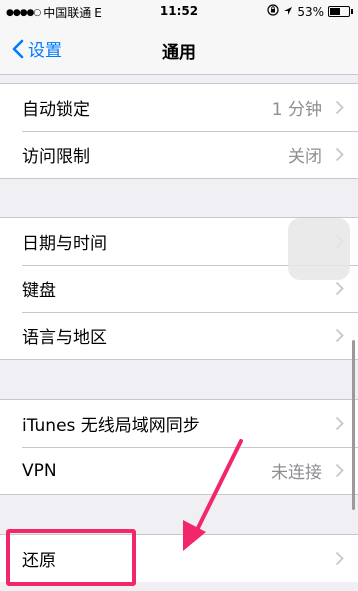  What do you see at coordinates (111, 426) in the screenshot?
I see `row-label: iTunes 无线局域网同步` at bounding box center [111, 426].